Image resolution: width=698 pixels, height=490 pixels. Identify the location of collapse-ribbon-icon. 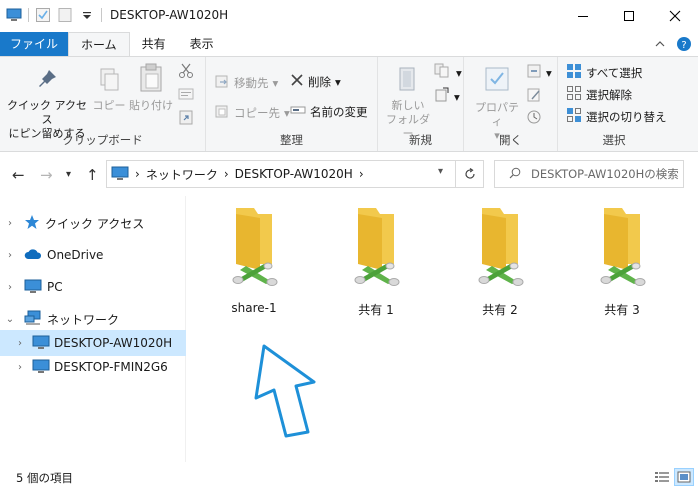
(660, 45).